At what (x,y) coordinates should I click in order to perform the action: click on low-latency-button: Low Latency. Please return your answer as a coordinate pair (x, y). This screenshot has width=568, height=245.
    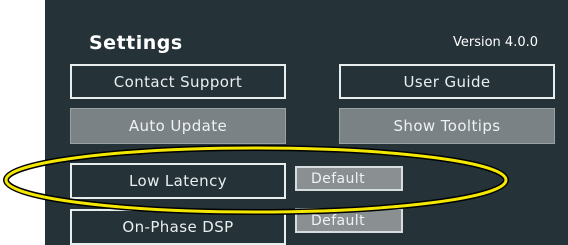
    Looking at the image, I should click on (178, 181).